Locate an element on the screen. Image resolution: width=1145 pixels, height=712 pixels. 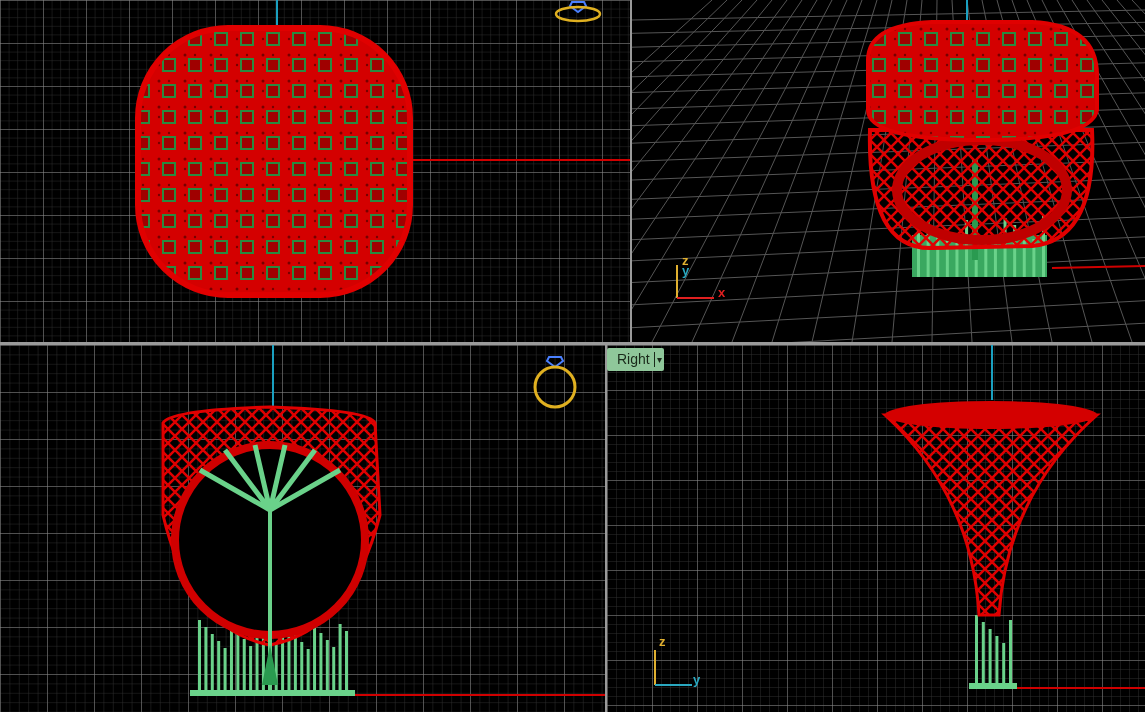
axis-label: x is located at coordinates (722, 292).